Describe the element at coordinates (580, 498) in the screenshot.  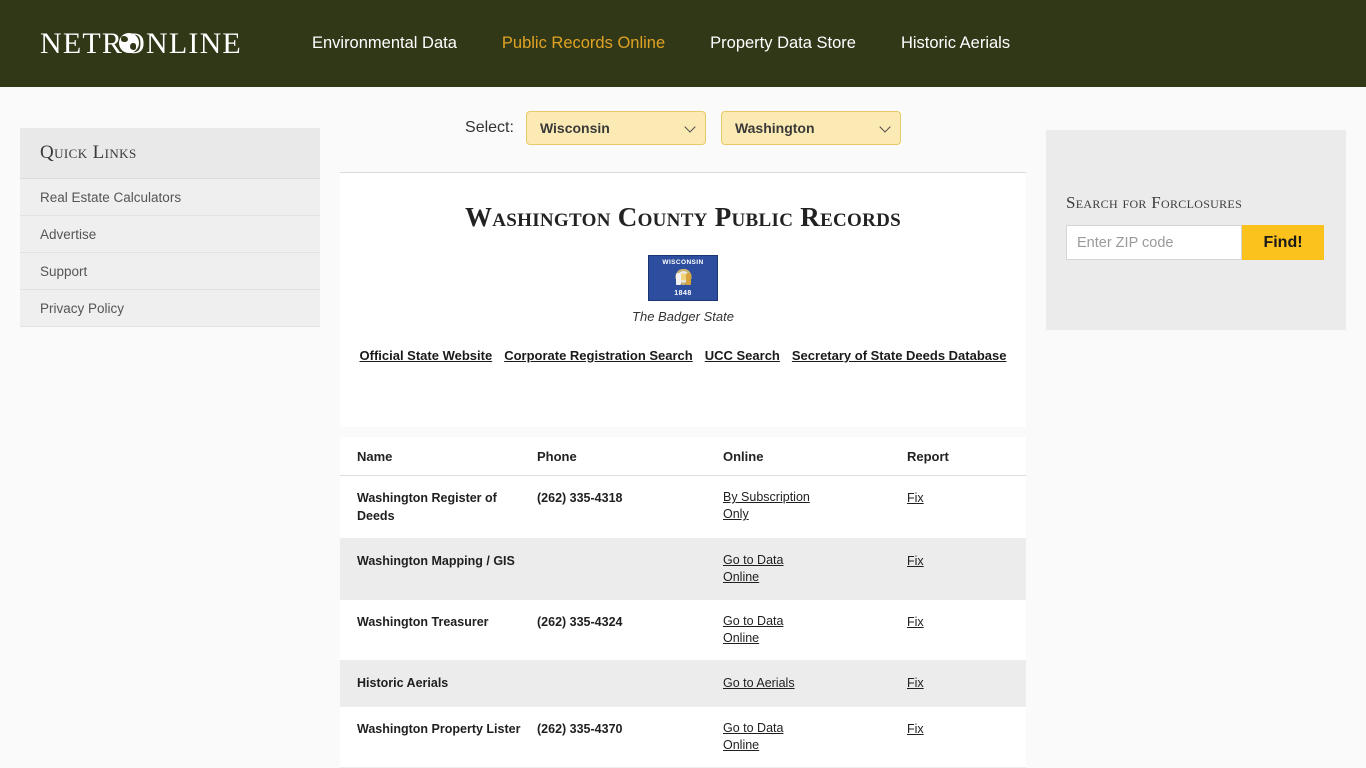
I see `agency-phone: (262) 335-4318` at that location.